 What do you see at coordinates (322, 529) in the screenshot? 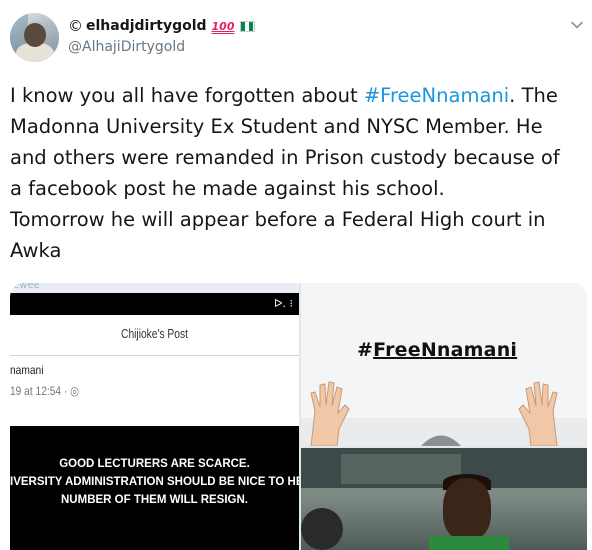
I see `photo-figure` at bounding box center [322, 529].